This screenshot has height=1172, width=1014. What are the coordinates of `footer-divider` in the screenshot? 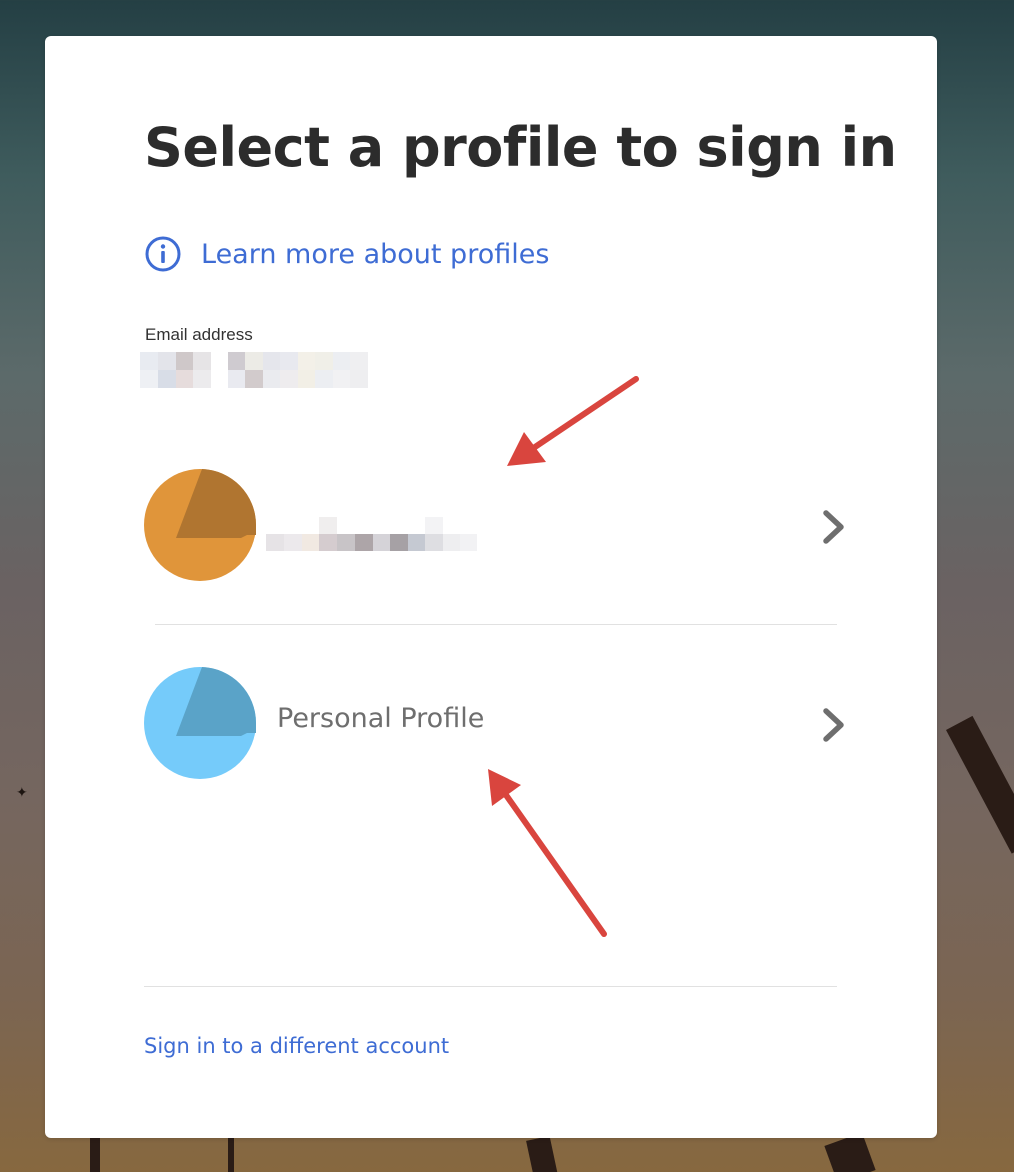 It's located at (490, 986).